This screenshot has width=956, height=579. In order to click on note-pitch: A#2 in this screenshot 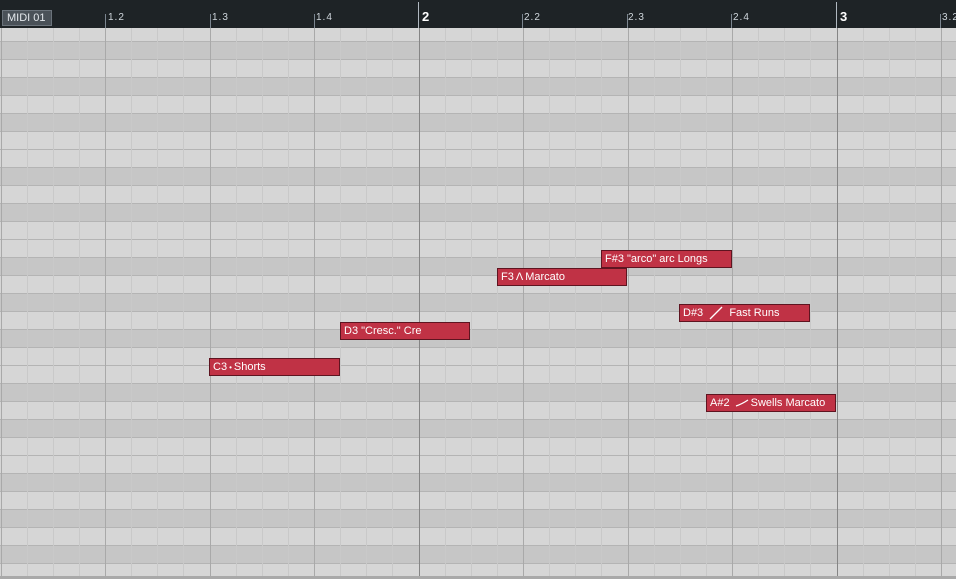, I will do `click(720, 403)`.